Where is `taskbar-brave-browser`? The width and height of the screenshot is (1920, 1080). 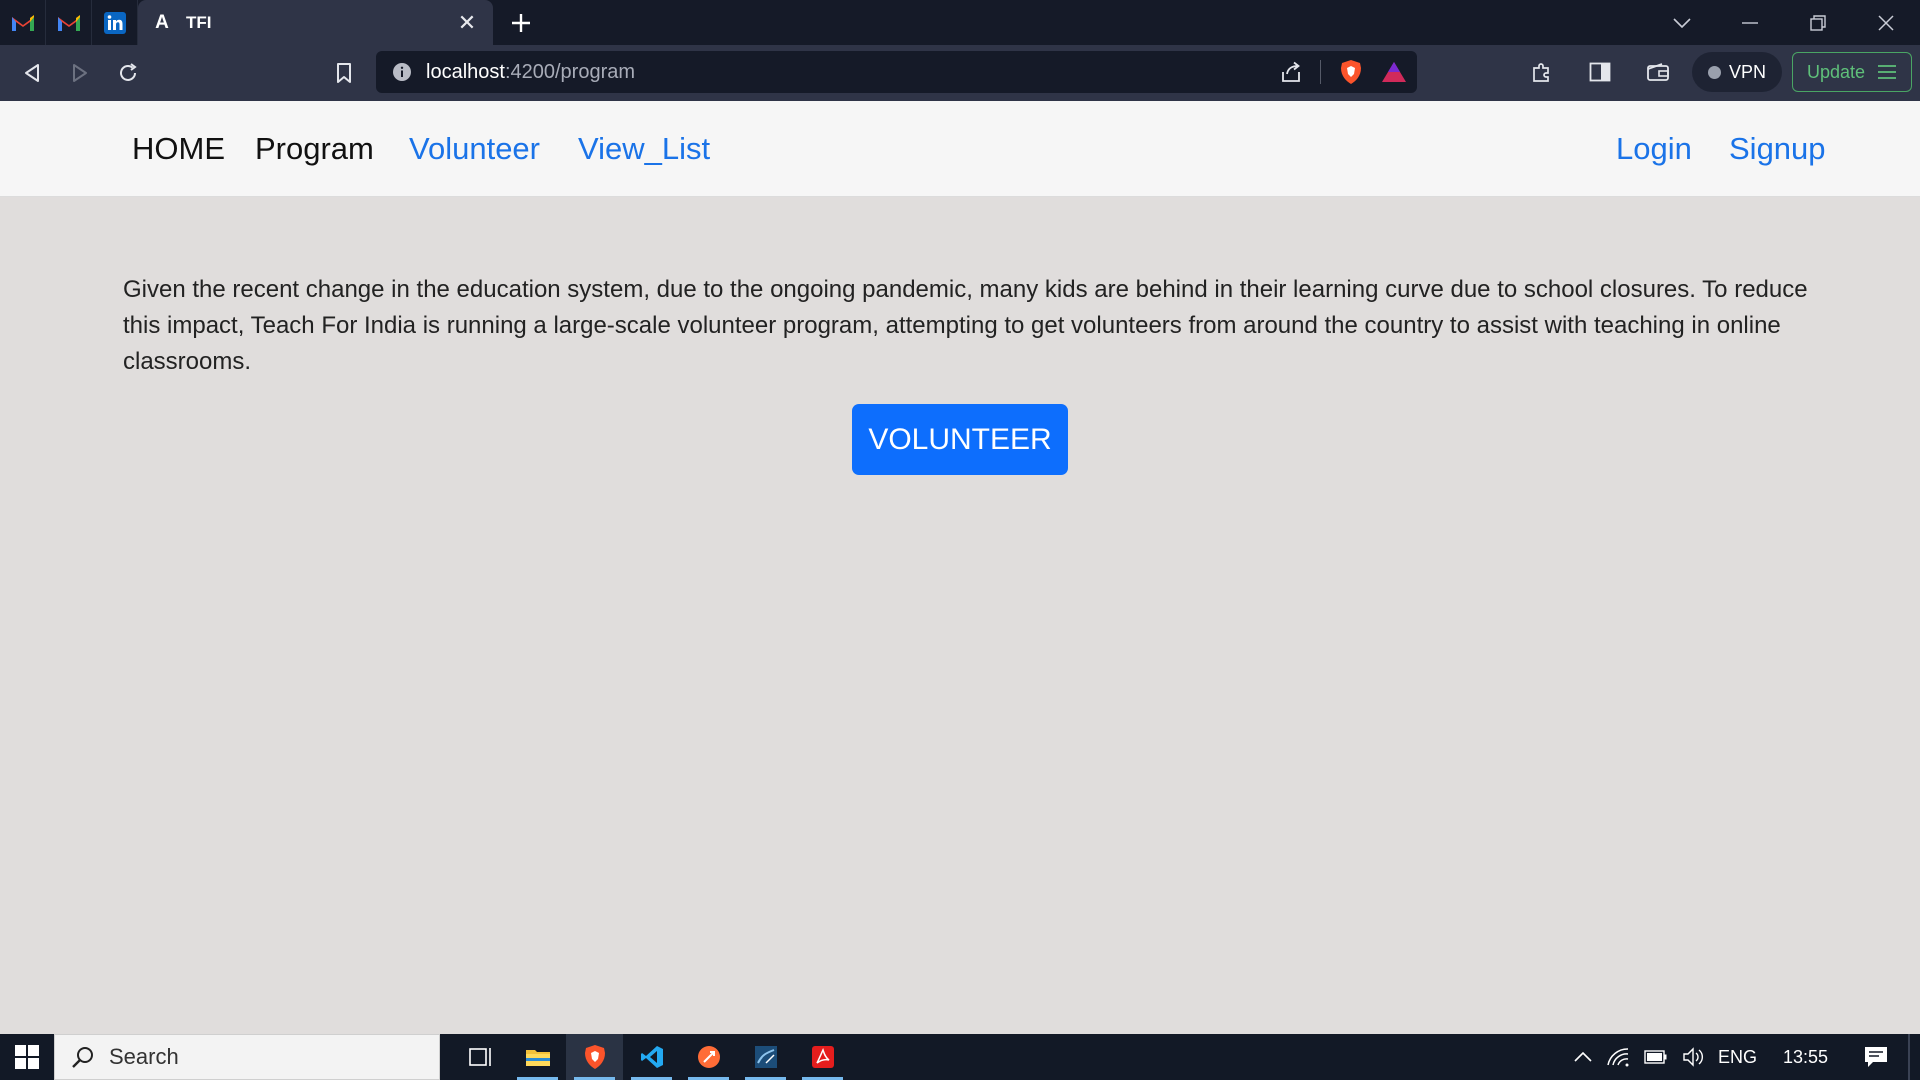 taskbar-brave-browser is located at coordinates (594, 1057).